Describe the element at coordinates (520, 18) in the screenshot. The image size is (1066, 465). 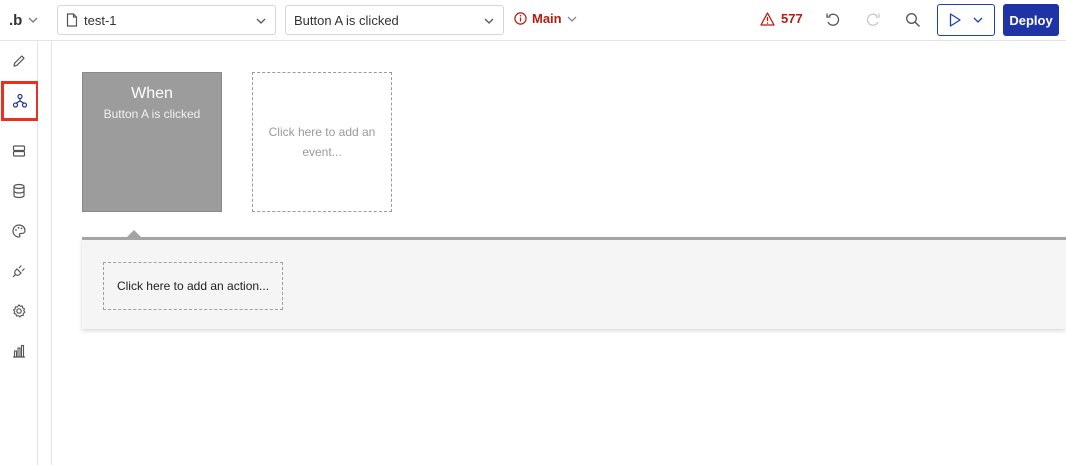
I see `info-circle-icon` at that location.